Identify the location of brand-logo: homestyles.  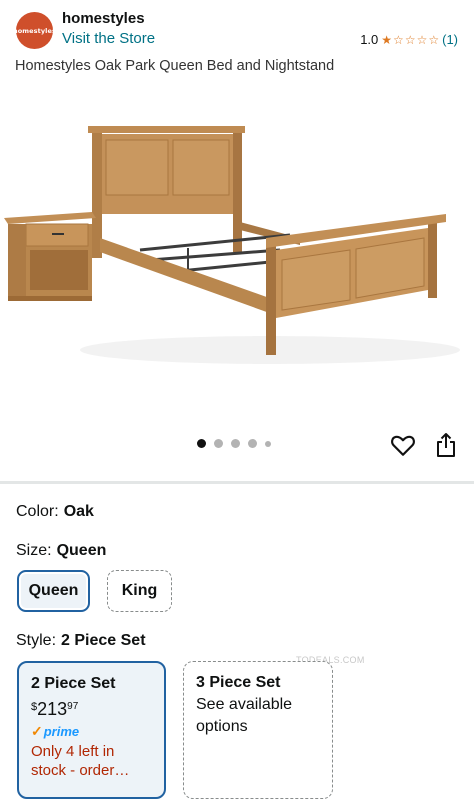
(34, 30).